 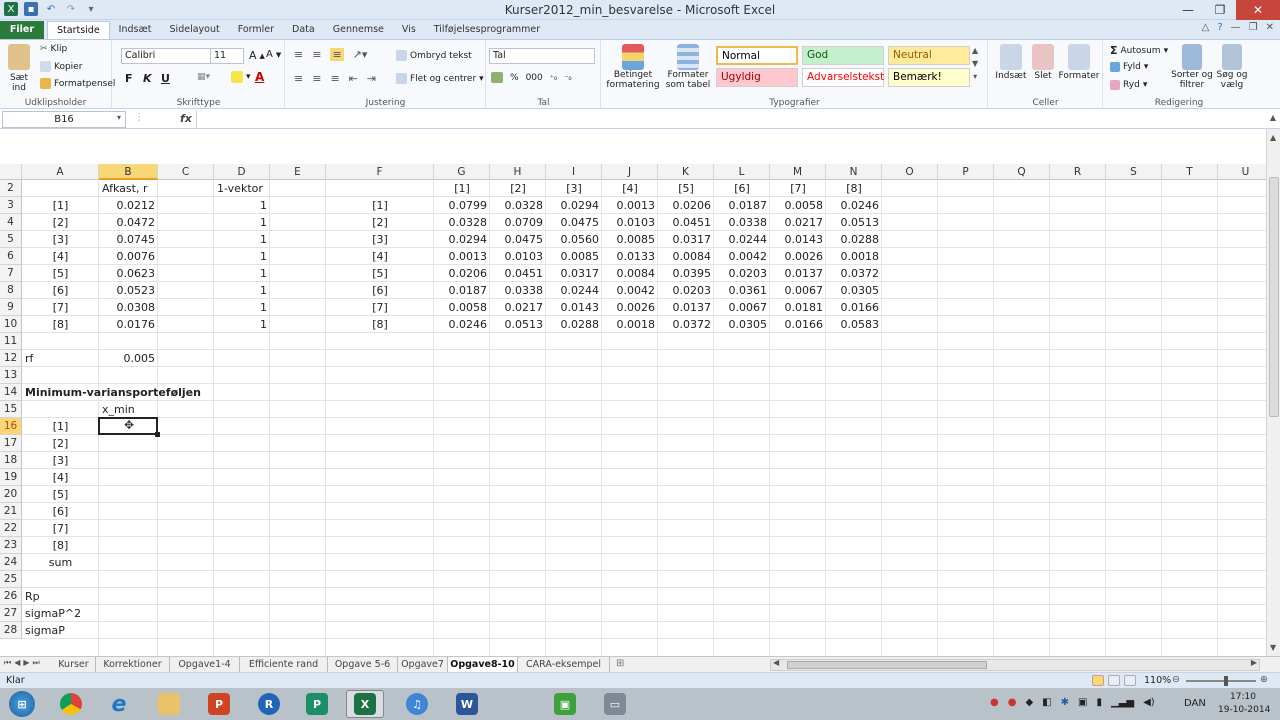 I want to click on row-header-4: 4, so click(x=11, y=222).